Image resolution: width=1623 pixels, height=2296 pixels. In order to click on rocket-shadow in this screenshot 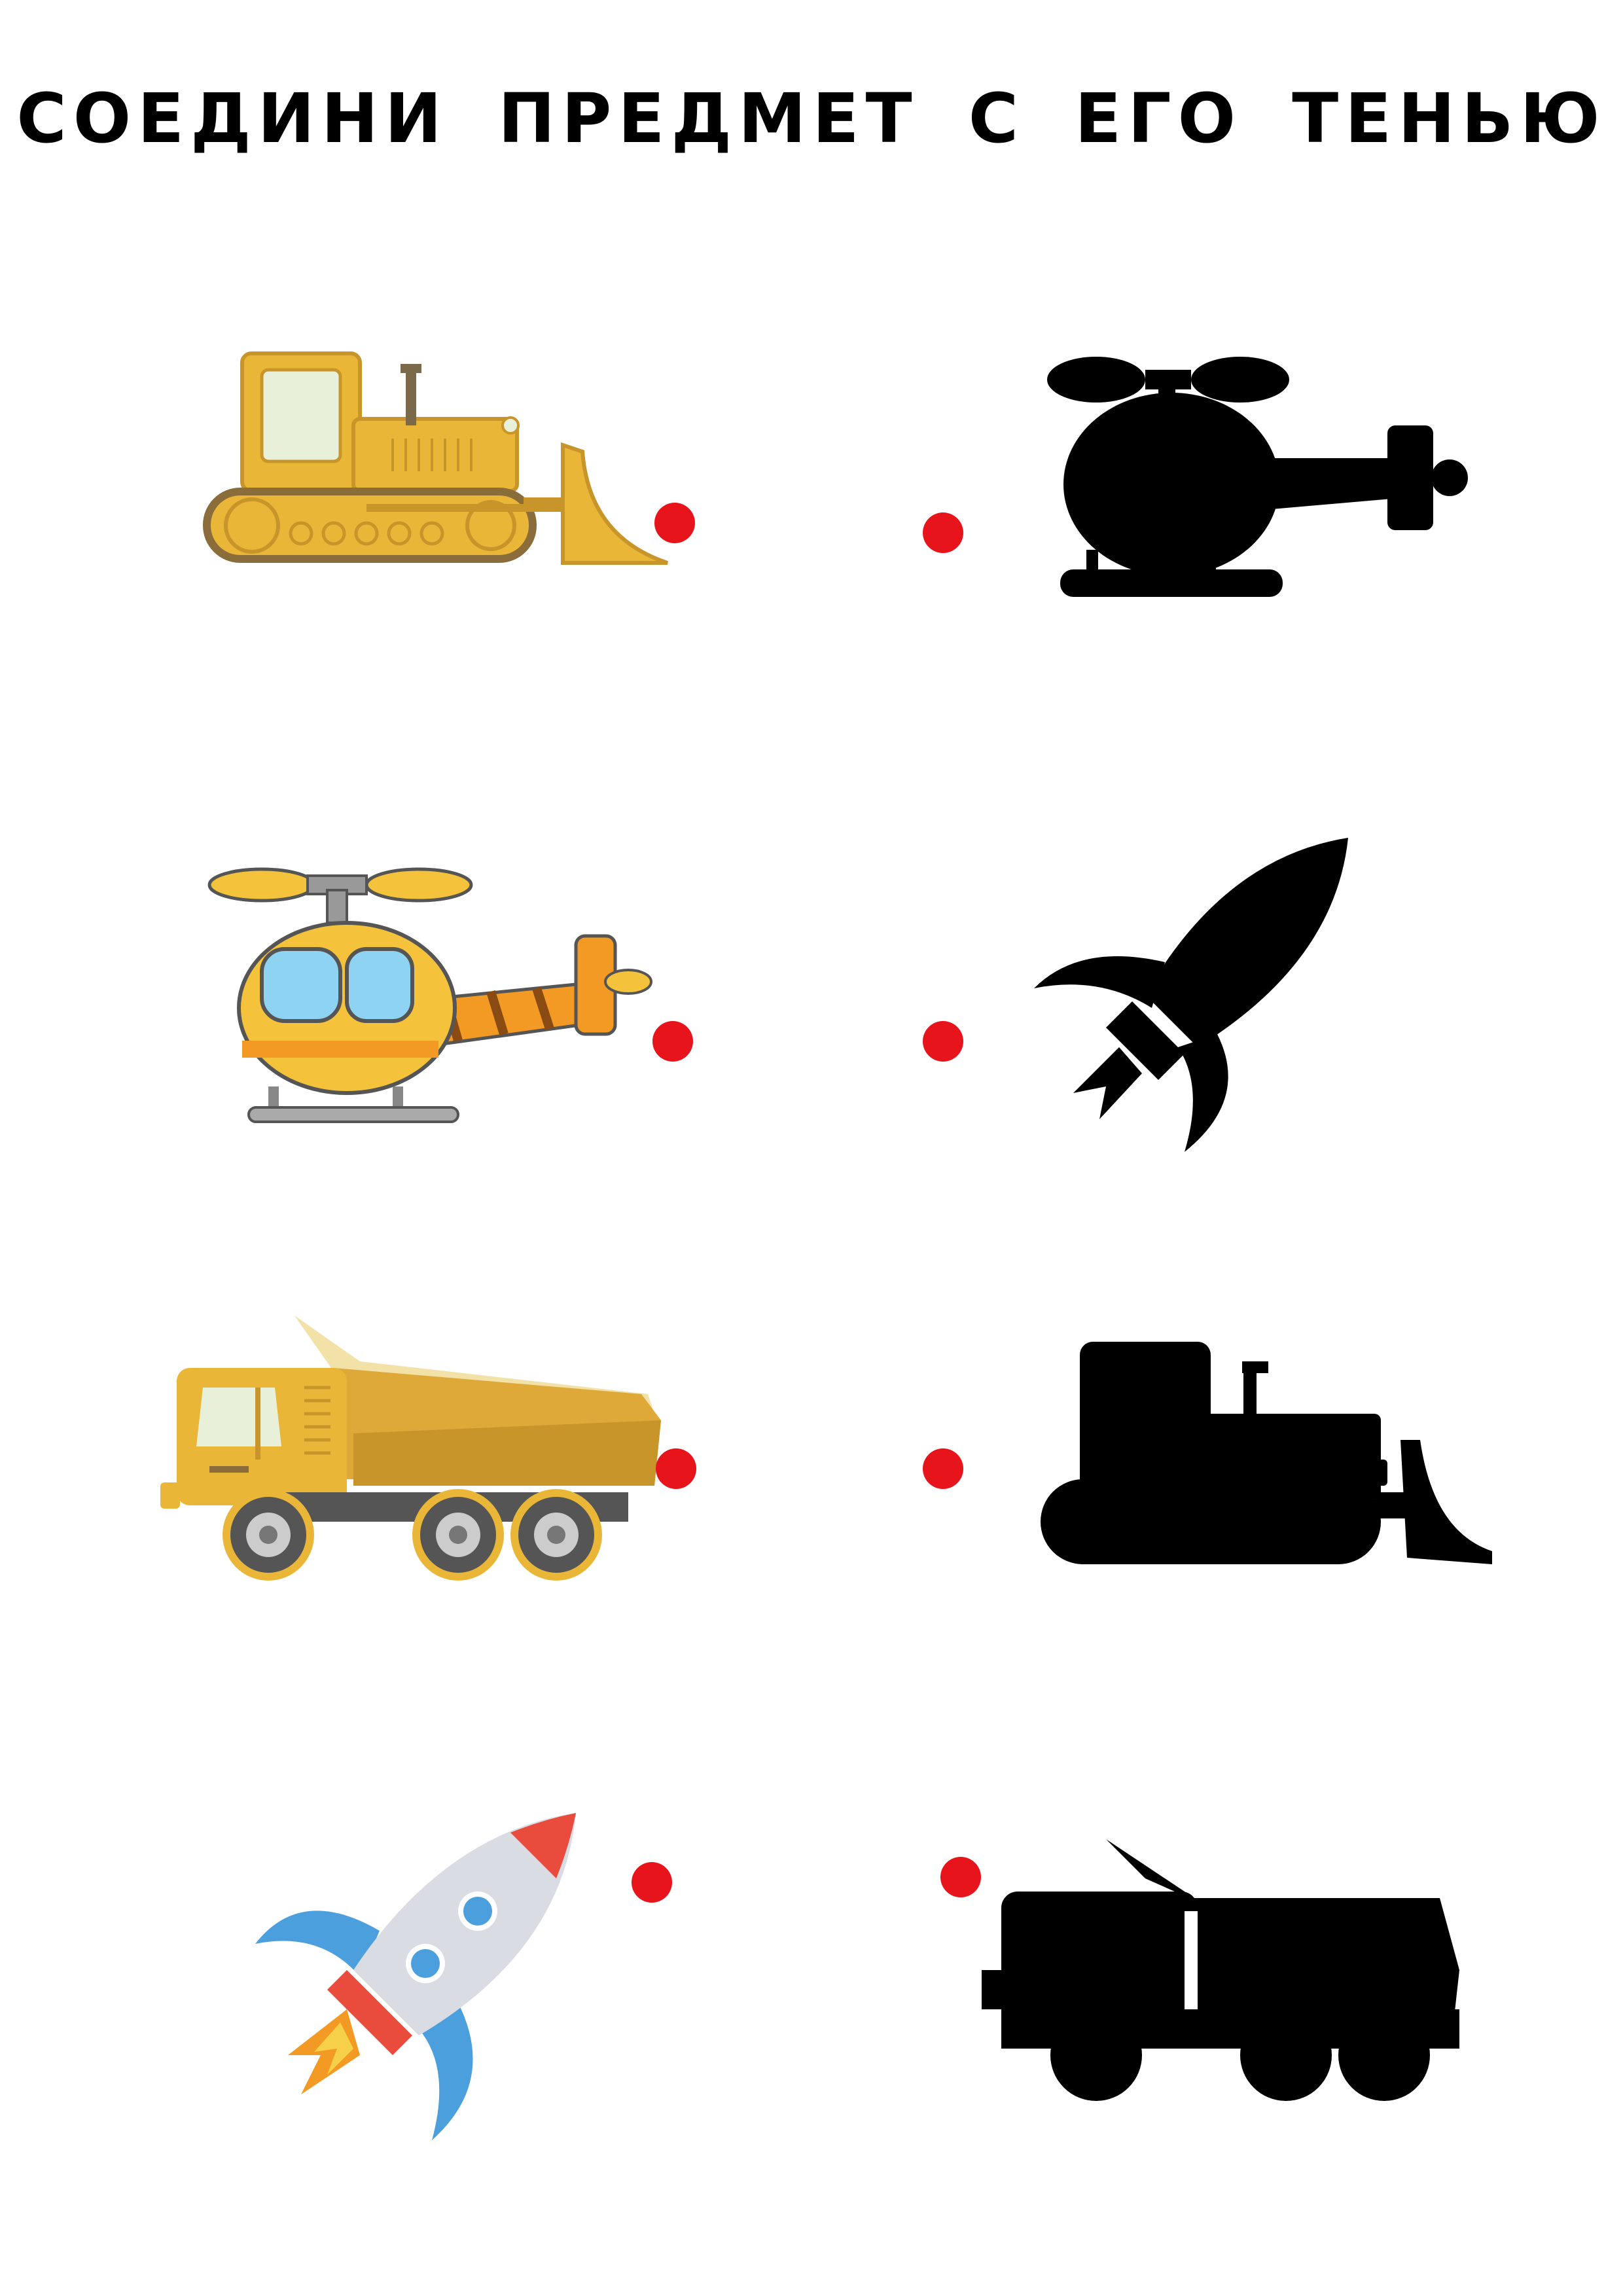, I will do `click(1197, 1001)`.